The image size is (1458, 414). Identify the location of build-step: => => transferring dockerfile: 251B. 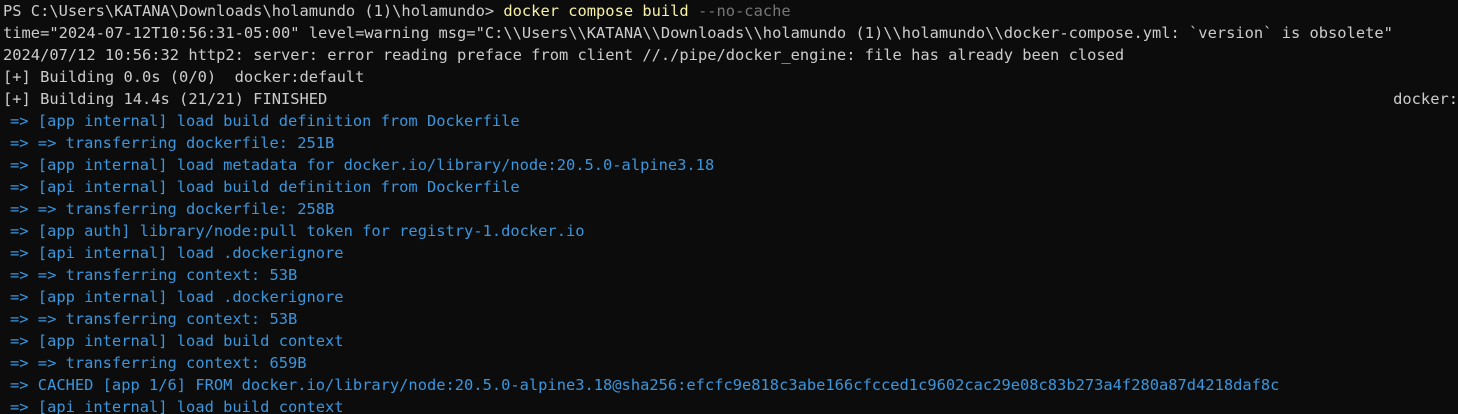
(172, 143).